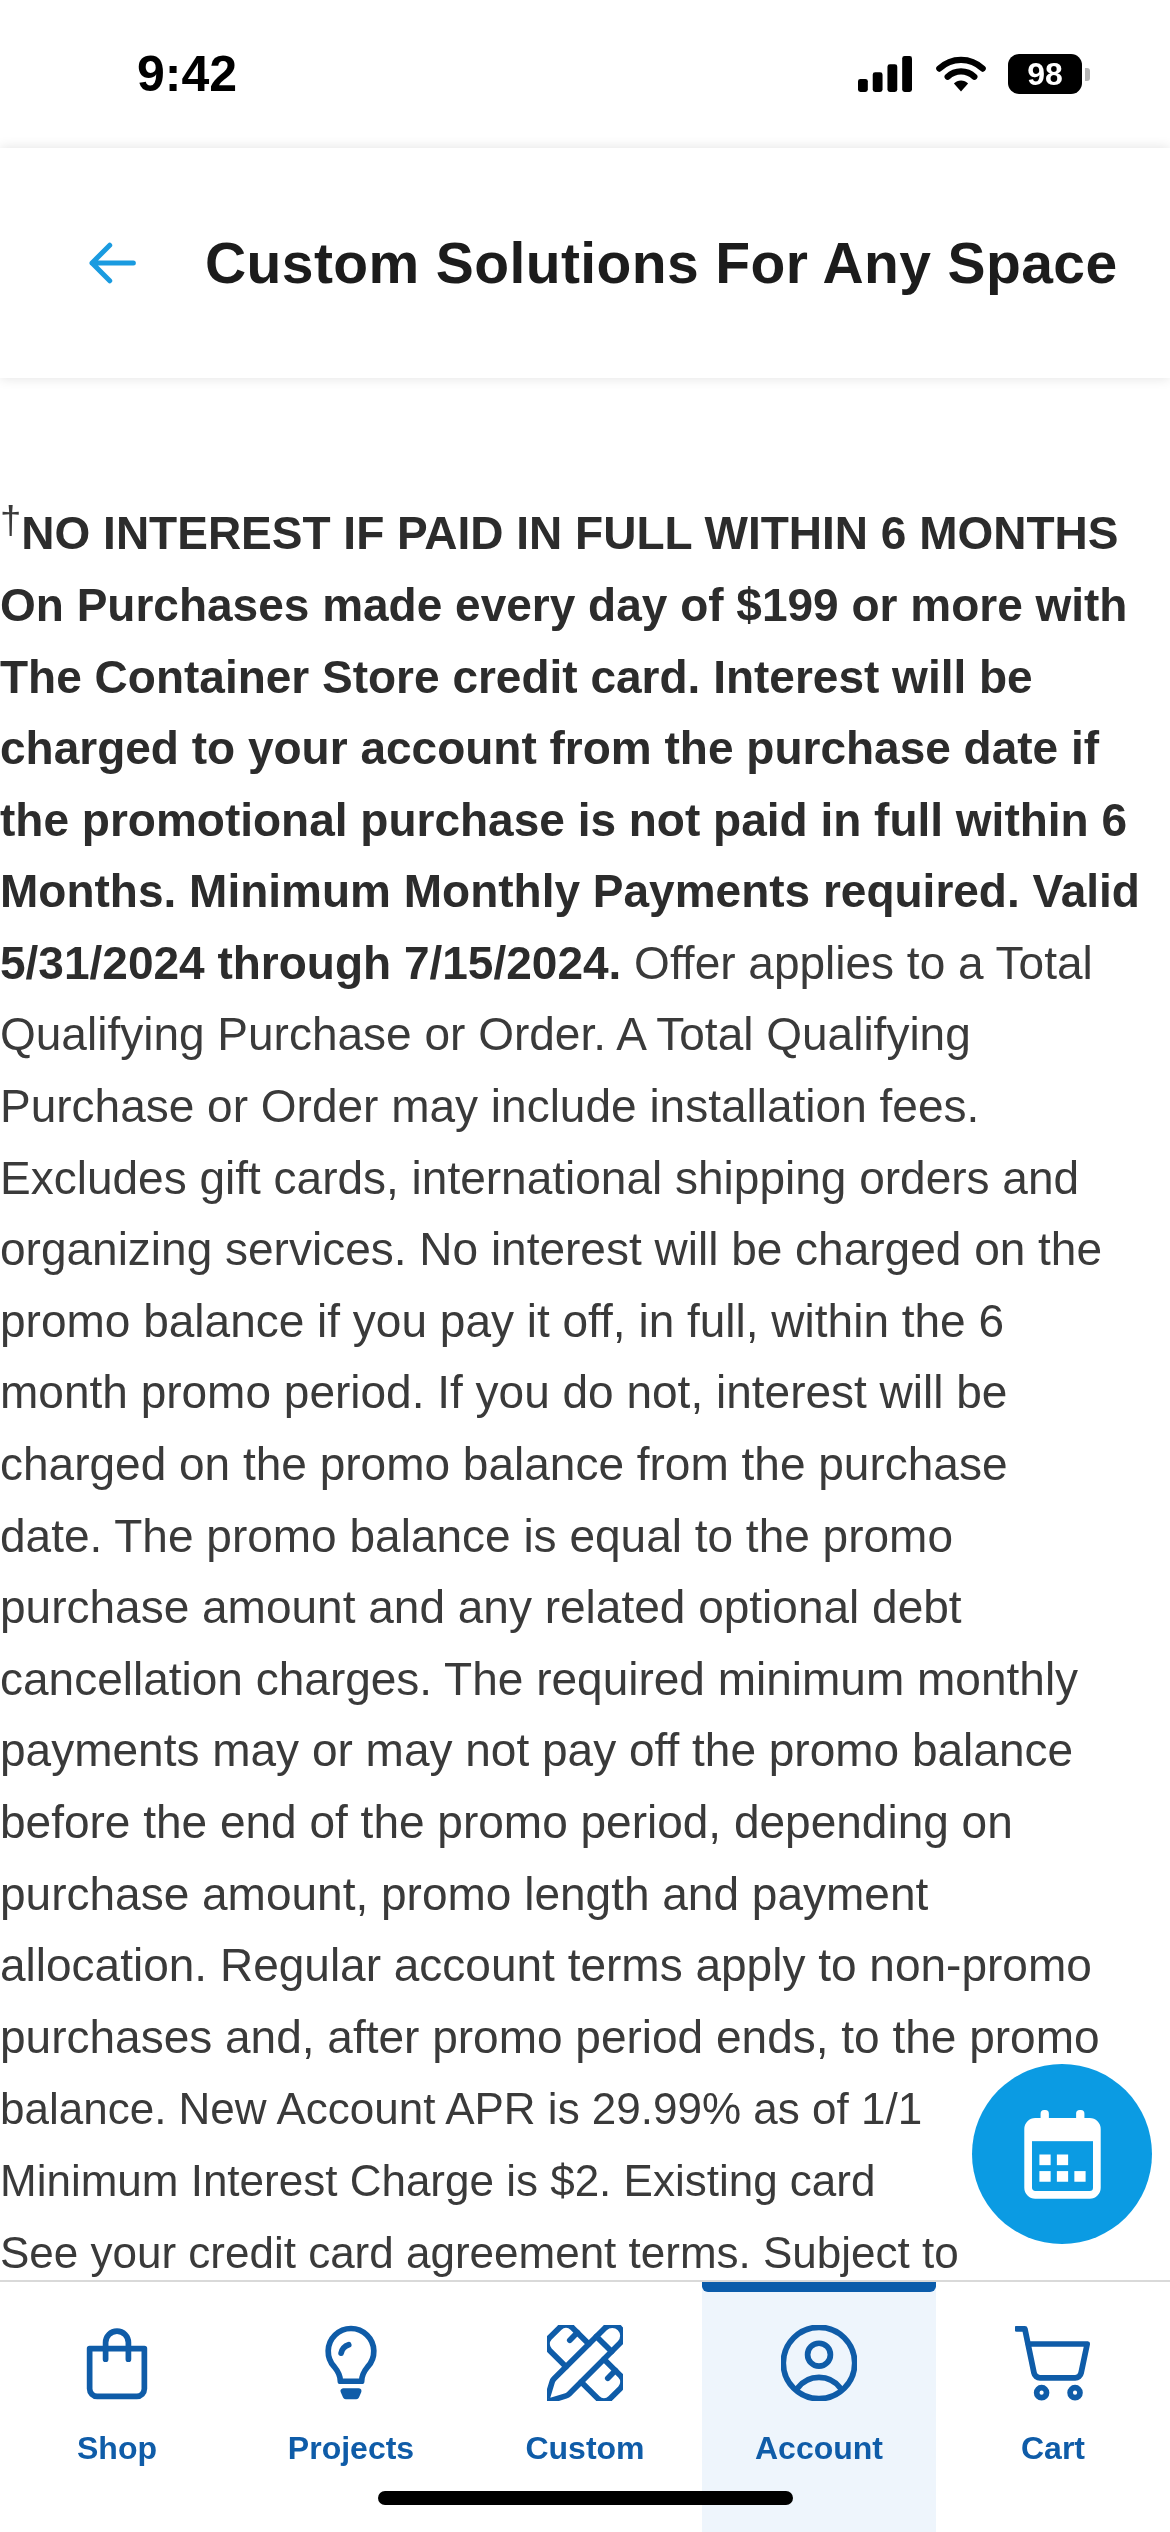 This screenshot has height=2532, width=1170. Describe the element at coordinates (661, 263) in the screenshot. I see `page-title: Custom Solutions For Any Space` at that location.